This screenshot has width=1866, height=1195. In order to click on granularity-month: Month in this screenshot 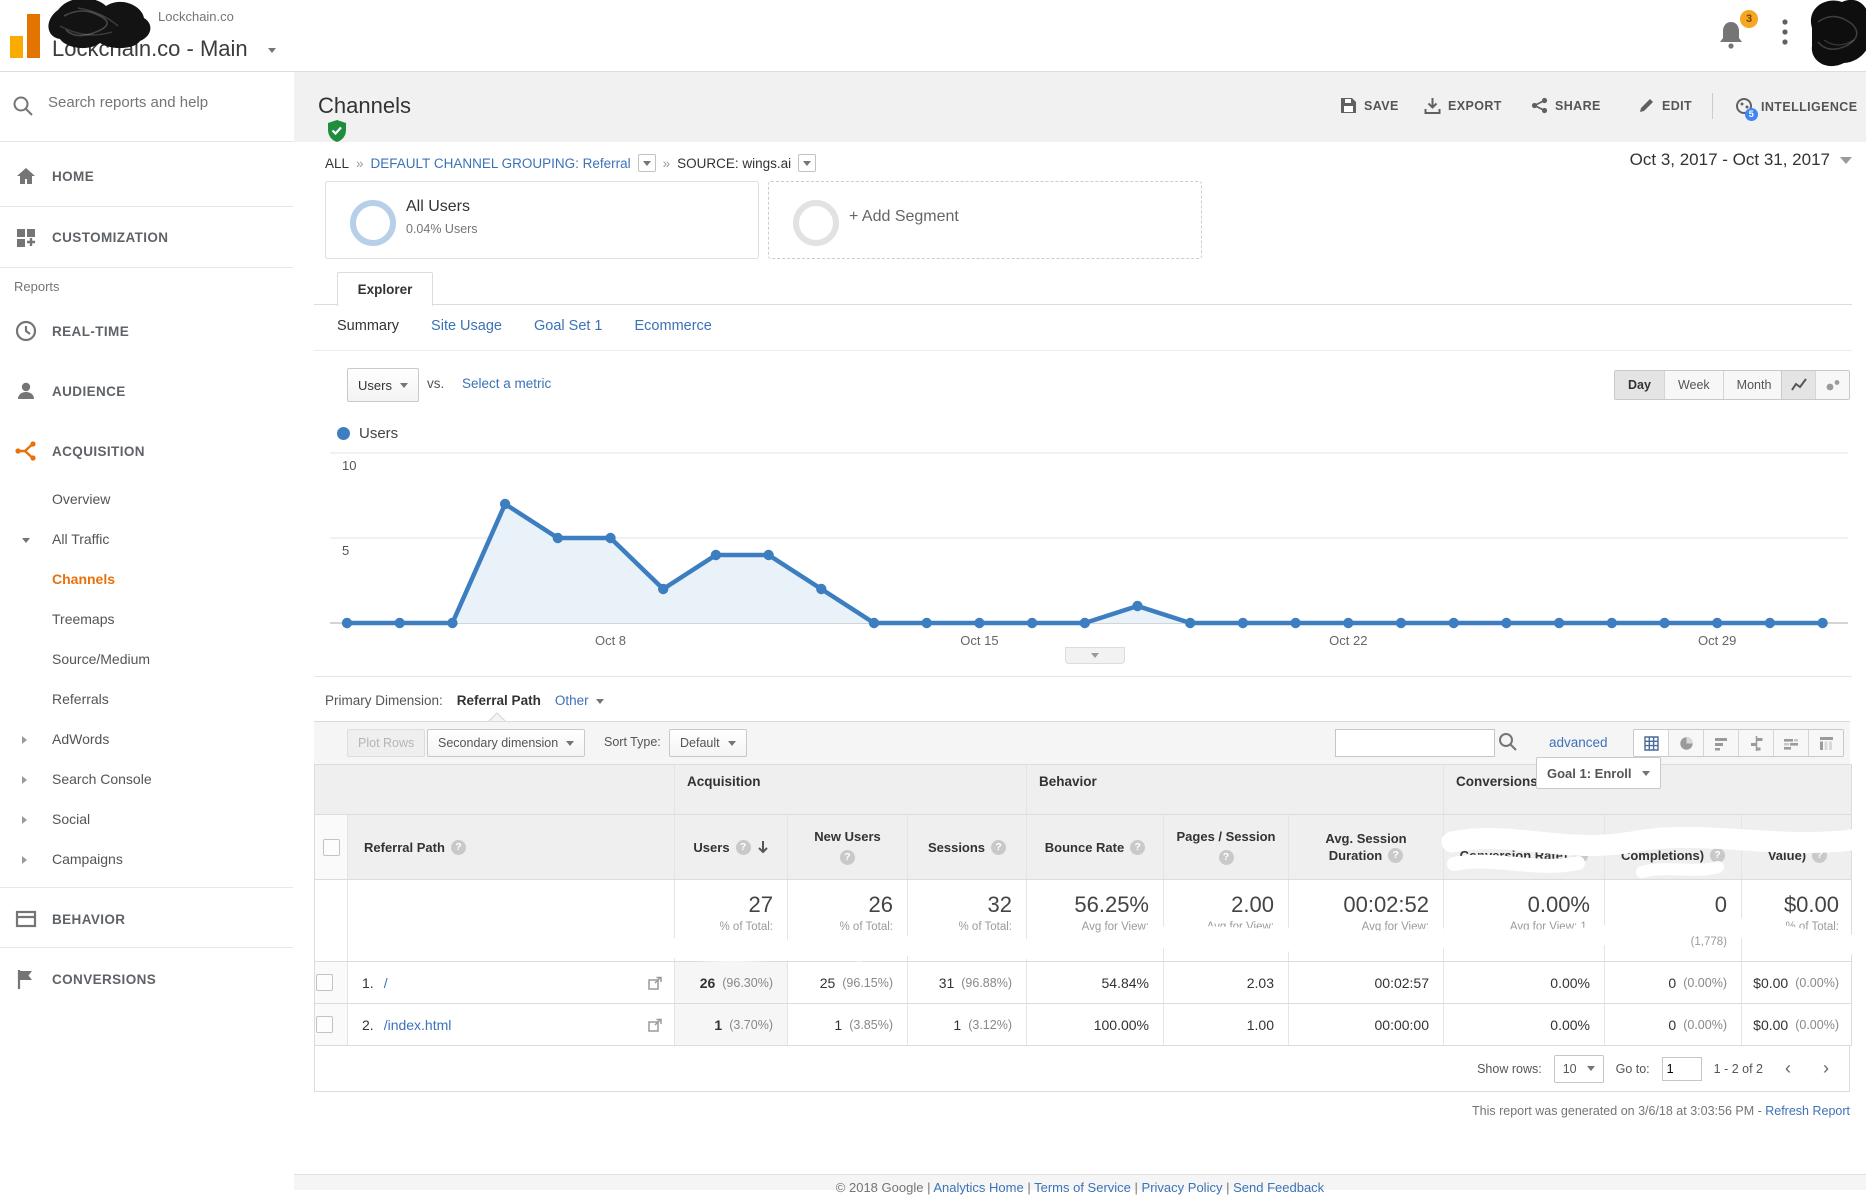, I will do `click(1753, 385)`.